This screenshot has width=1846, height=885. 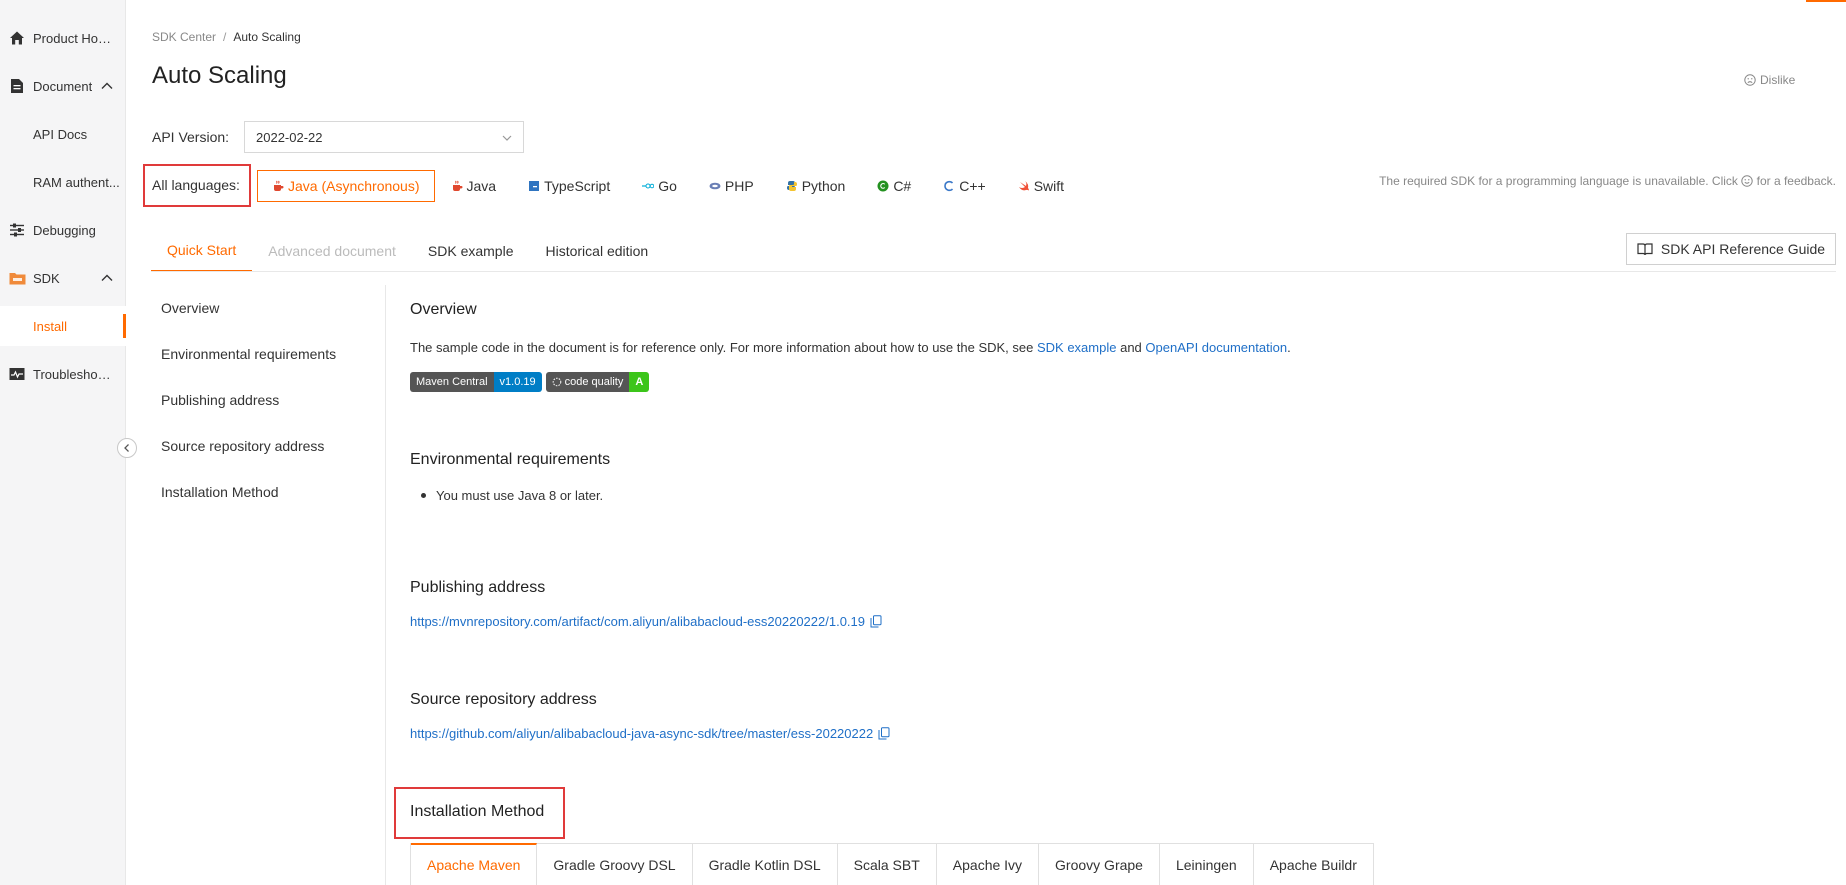 I want to click on dislike-button: Dislike, so click(x=1769, y=80).